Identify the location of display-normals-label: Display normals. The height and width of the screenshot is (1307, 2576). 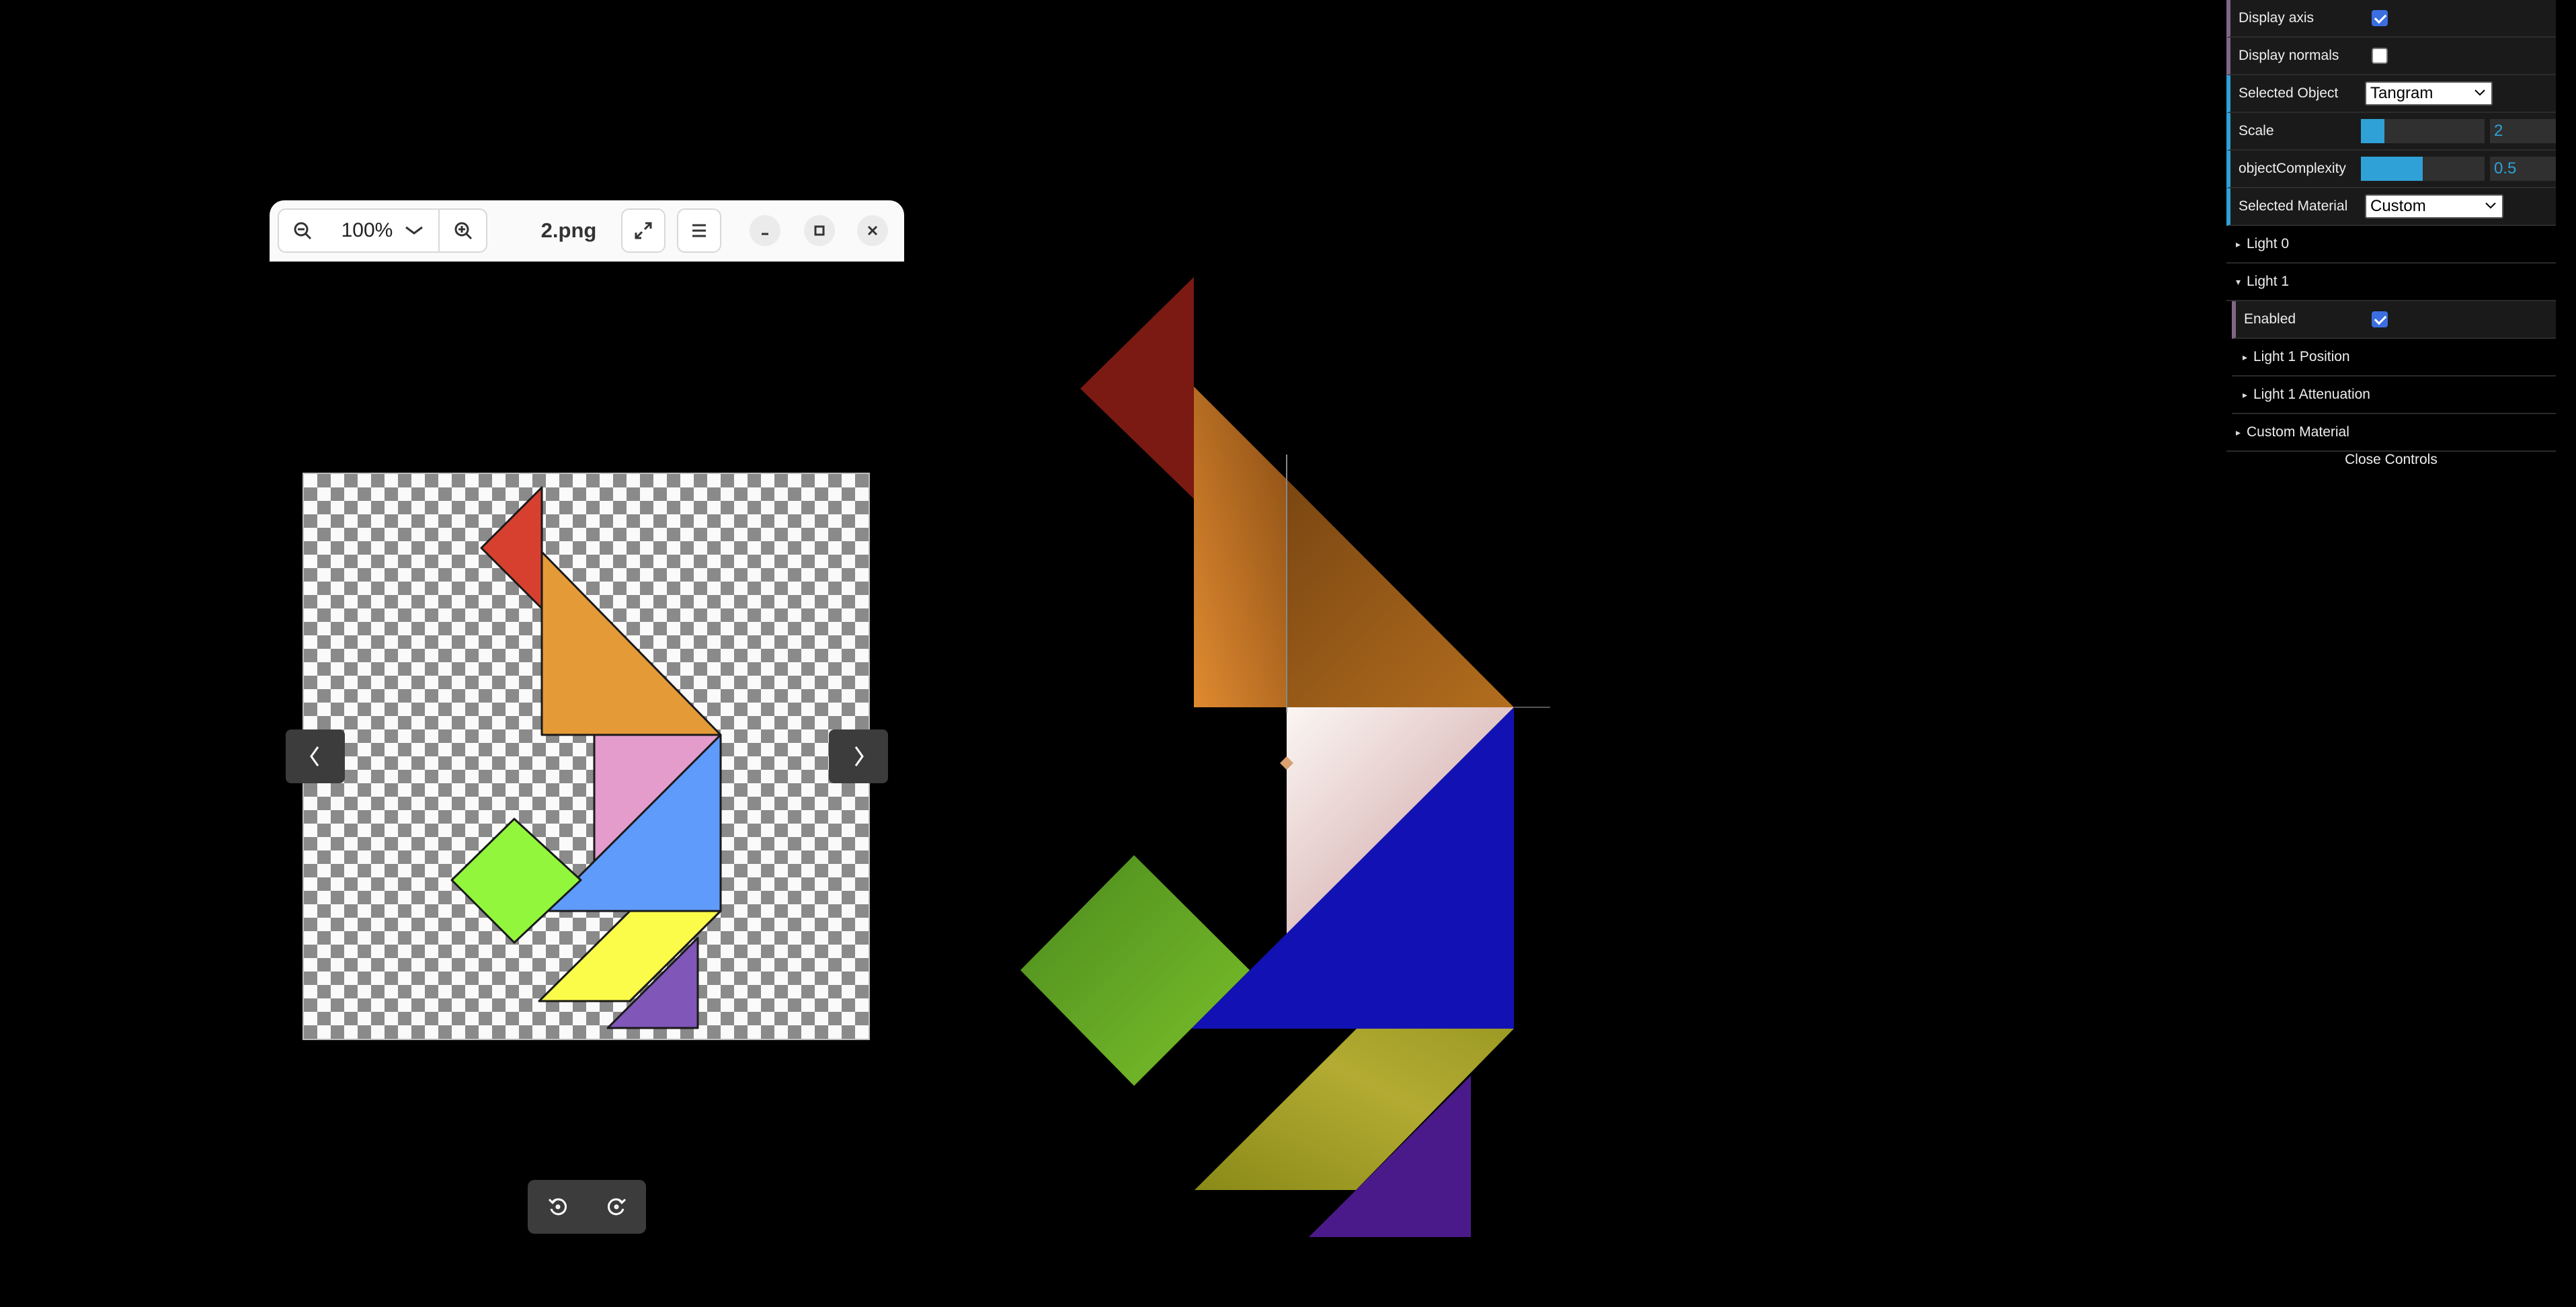
(2289, 55).